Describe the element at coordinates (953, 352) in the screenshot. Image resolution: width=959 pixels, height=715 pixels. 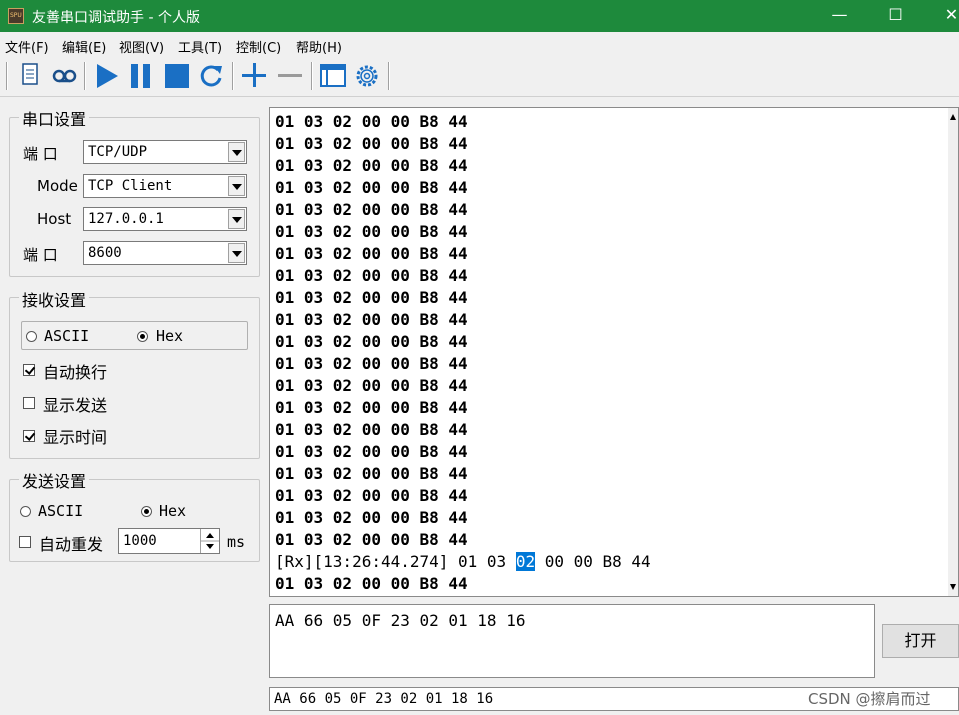
I see `receive-scrollbar` at that location.